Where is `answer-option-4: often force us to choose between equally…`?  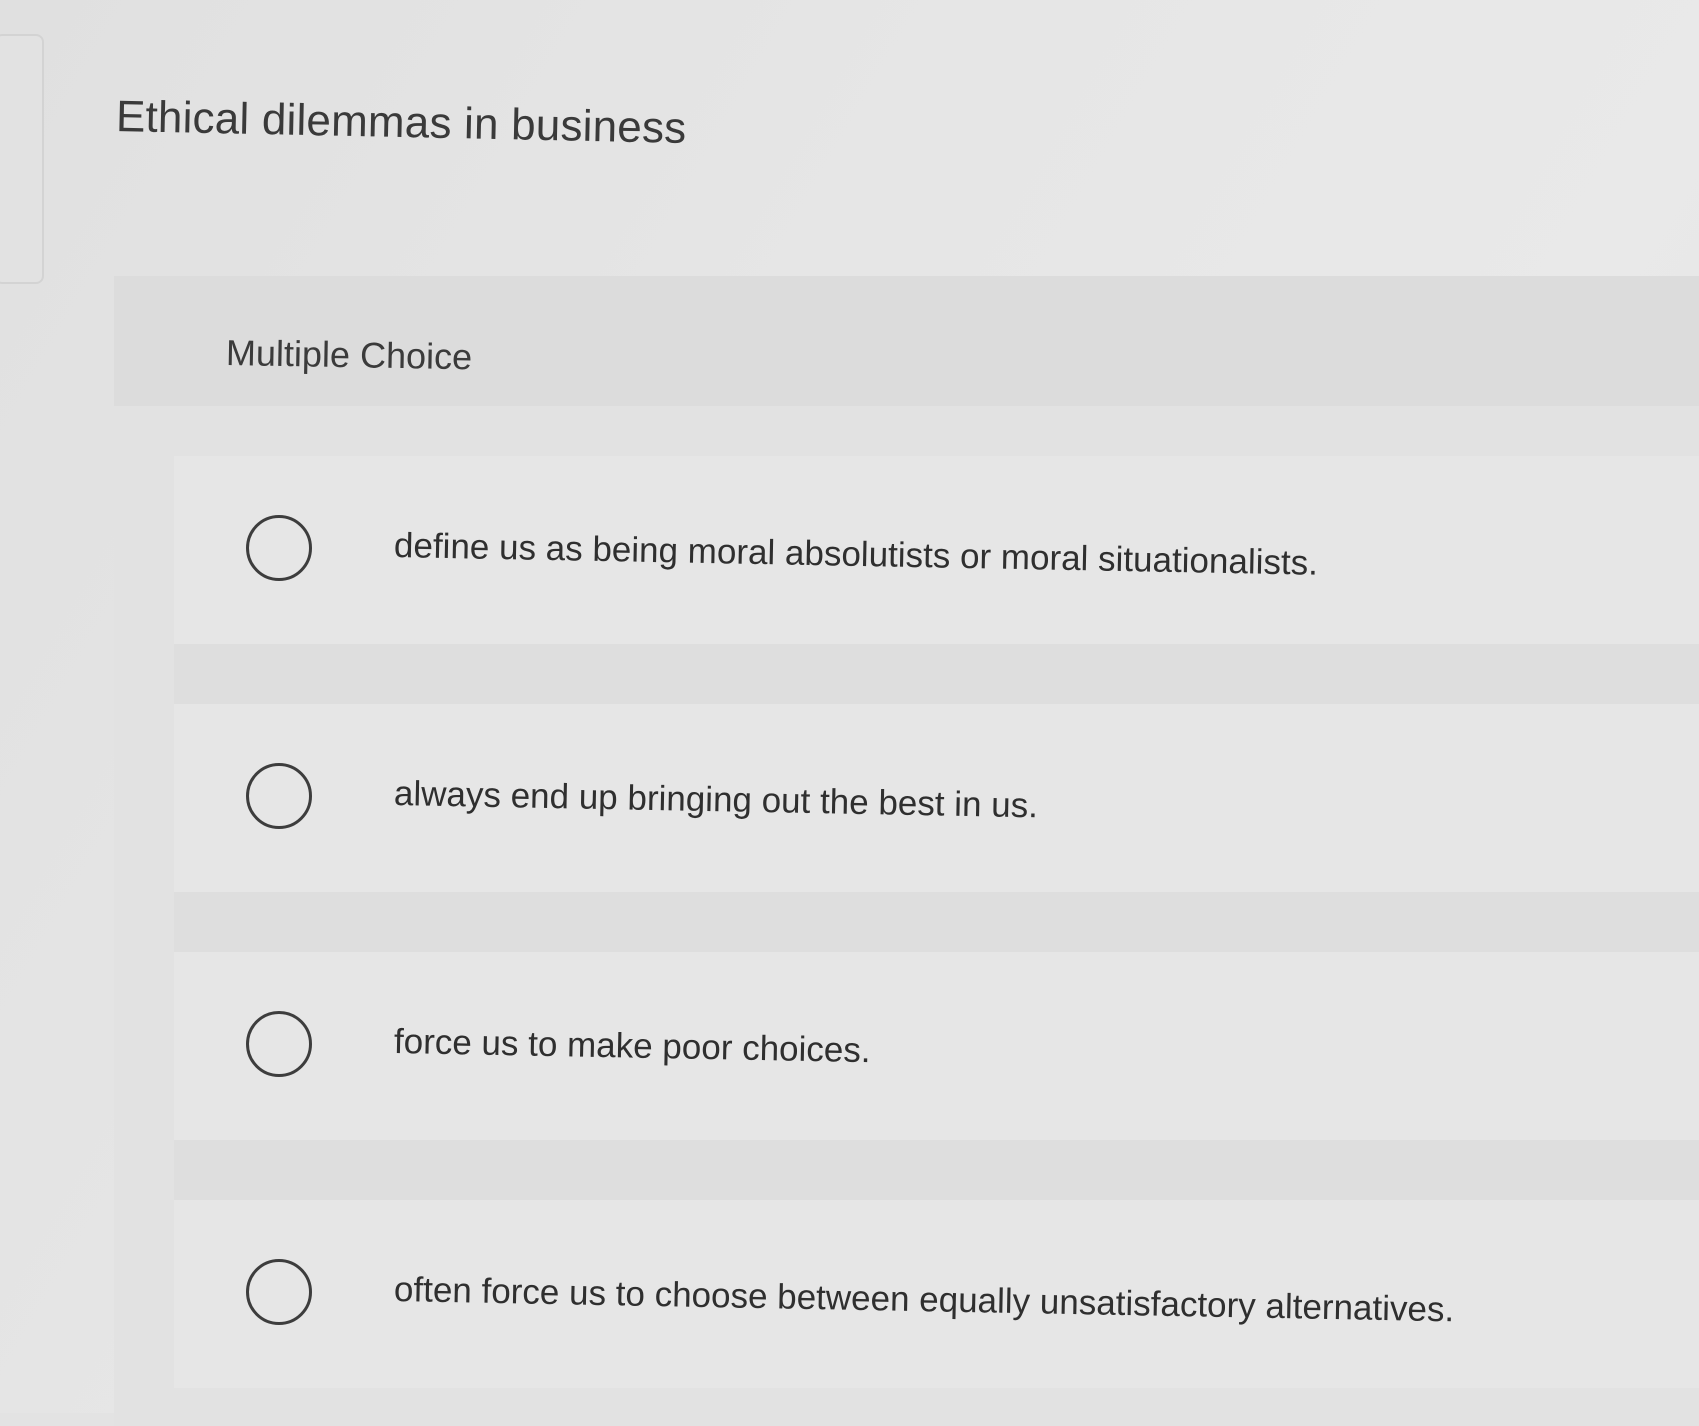
answer-option-4: often force us to choose between equally… is located at coordinates (936, 1294).